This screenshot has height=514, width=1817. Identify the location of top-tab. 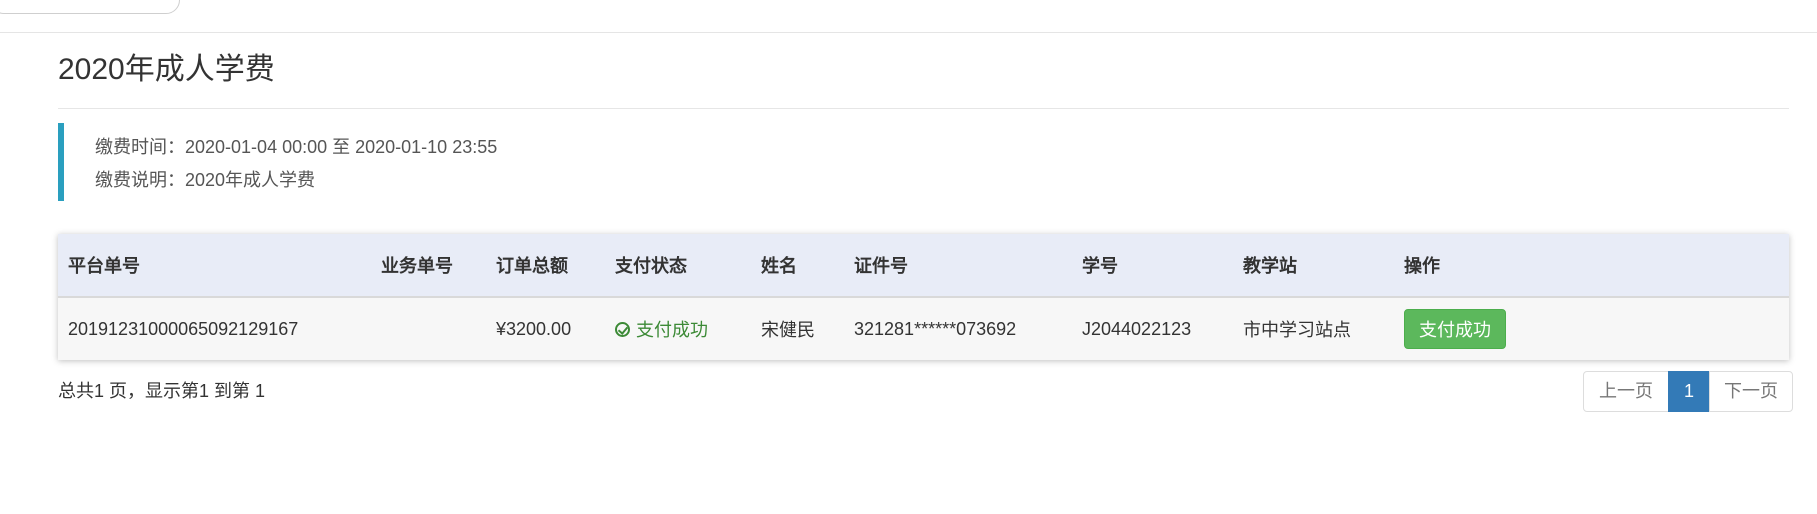
(90, 7).